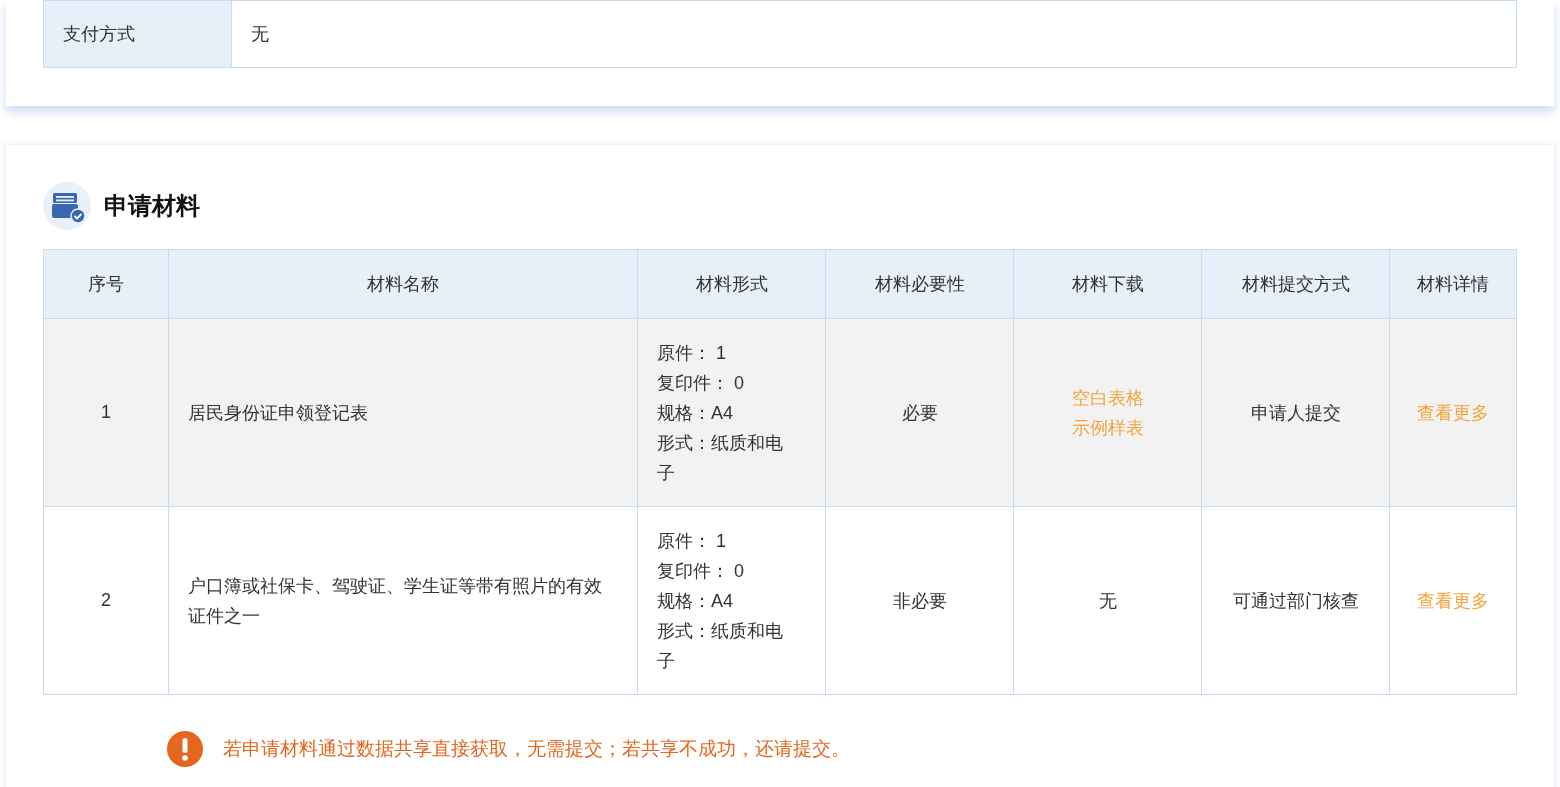  I want to click on column-header: 材料下载, so click(1107, 284).